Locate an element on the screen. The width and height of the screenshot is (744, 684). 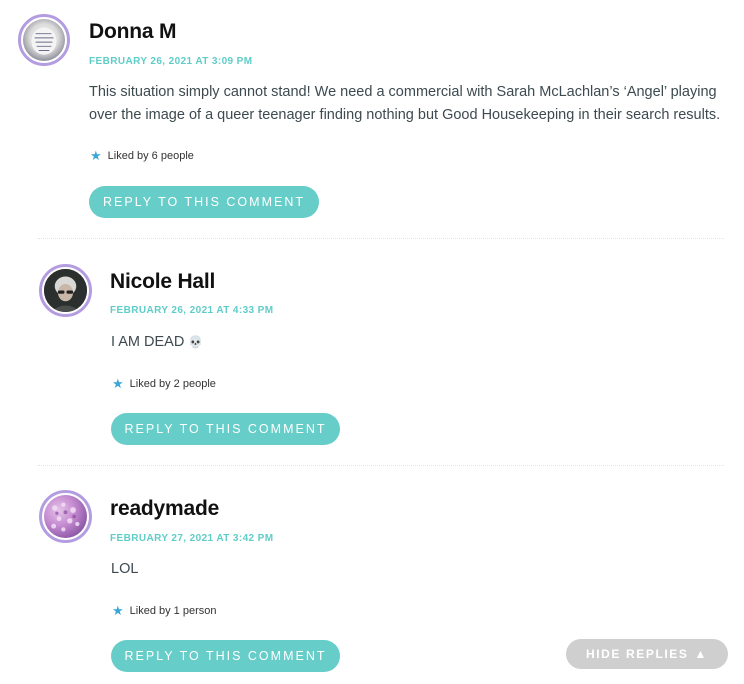
likes-count: Liked by 1 person is located at coordinates (173, 610).